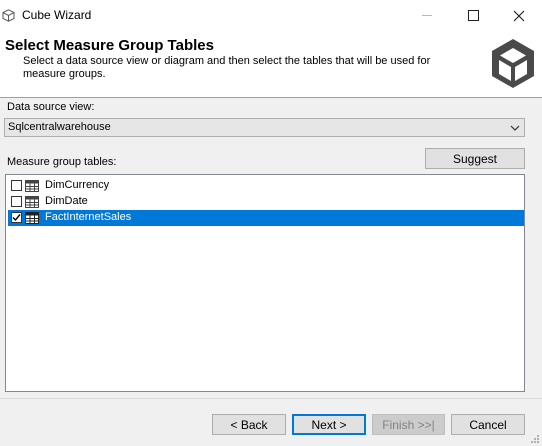  Describe the element at coordinates (16, 185) in the screenshot. I see `checkbox-dimcurrency` at that location.